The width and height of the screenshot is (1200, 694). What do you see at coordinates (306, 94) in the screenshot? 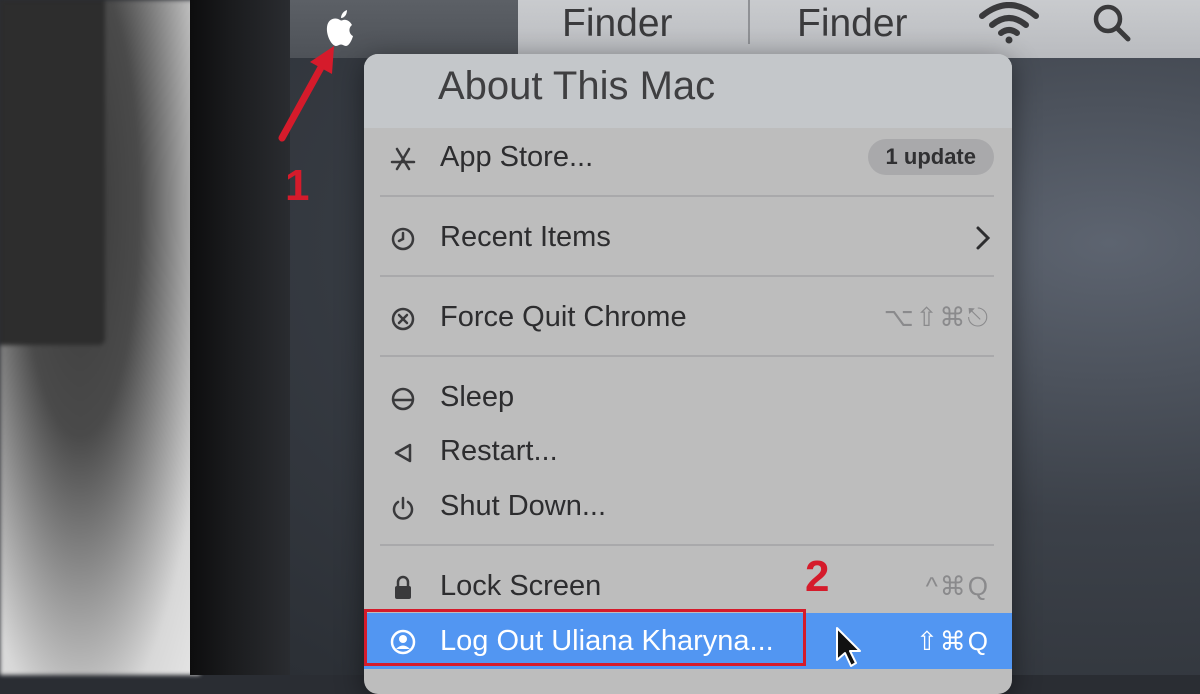
I see `annotation-arrow-icon` at bounding box center [306, 94].